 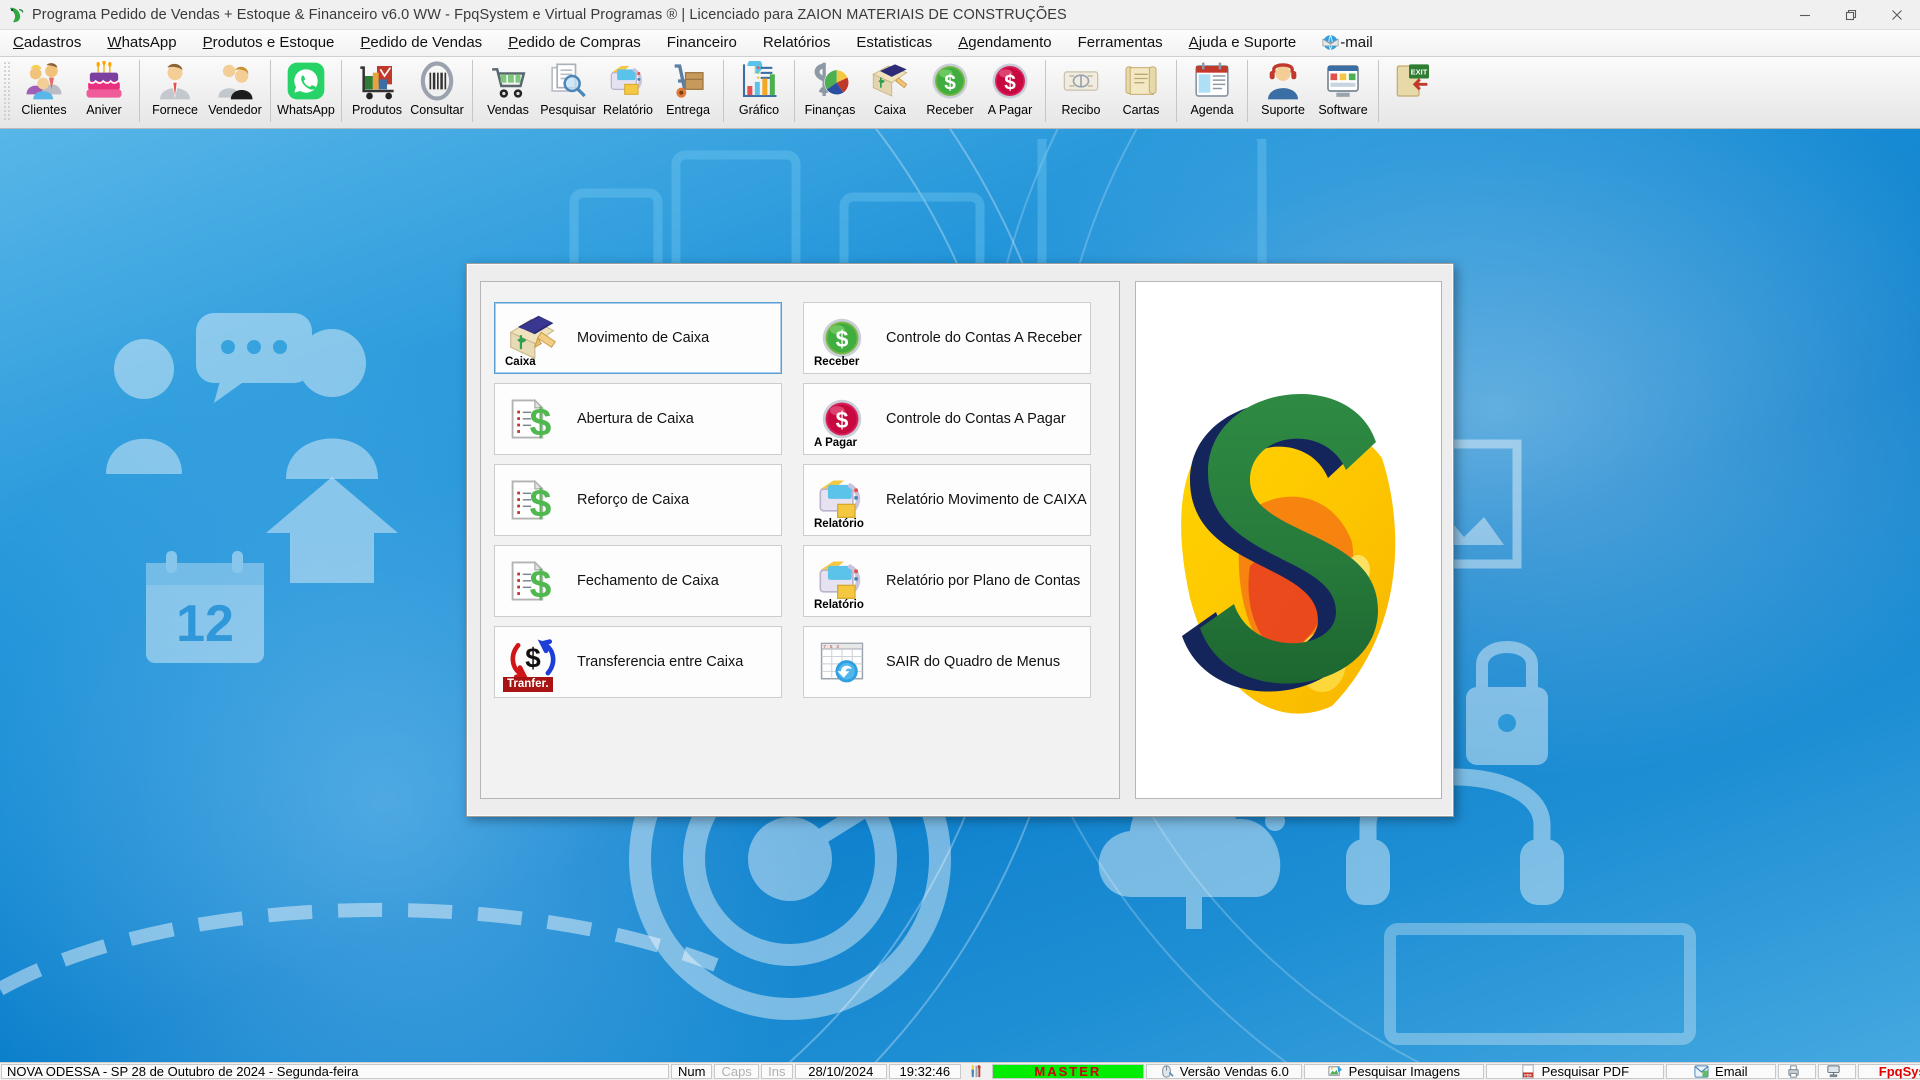 I want to click on toolbar-button-a-pagar: $ A Pagar, so click(x=1010, y=90).